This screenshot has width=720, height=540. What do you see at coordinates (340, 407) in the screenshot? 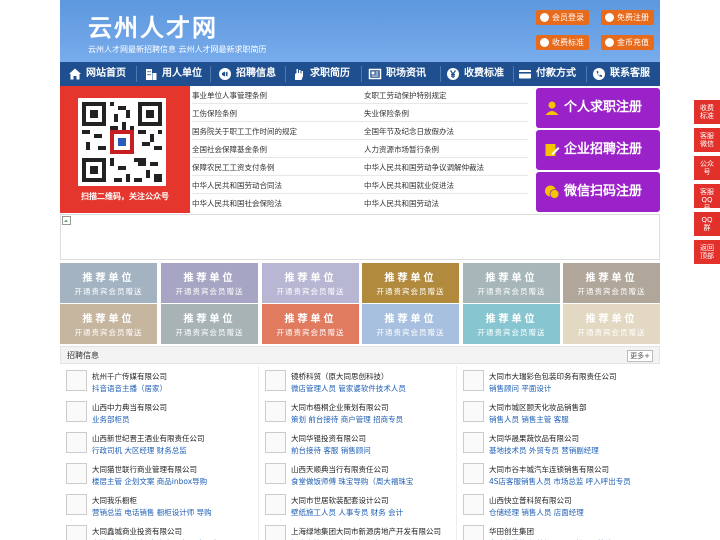
I see `company-name: 大同市梧桐企业策划有限公司` at bounding box center [340, 407].